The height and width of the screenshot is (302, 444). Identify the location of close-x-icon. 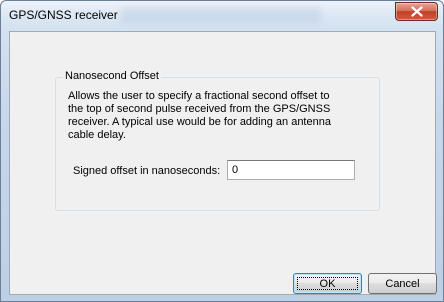
(417, 11).